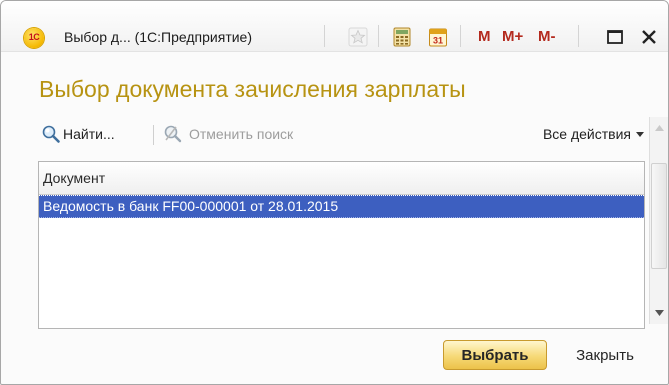 This screenshot has width=669, height=385. What do you see at coordinates (74, 178) in the screenshot?
I see `column-header-label: Документ` at bounding box center [74, 178].